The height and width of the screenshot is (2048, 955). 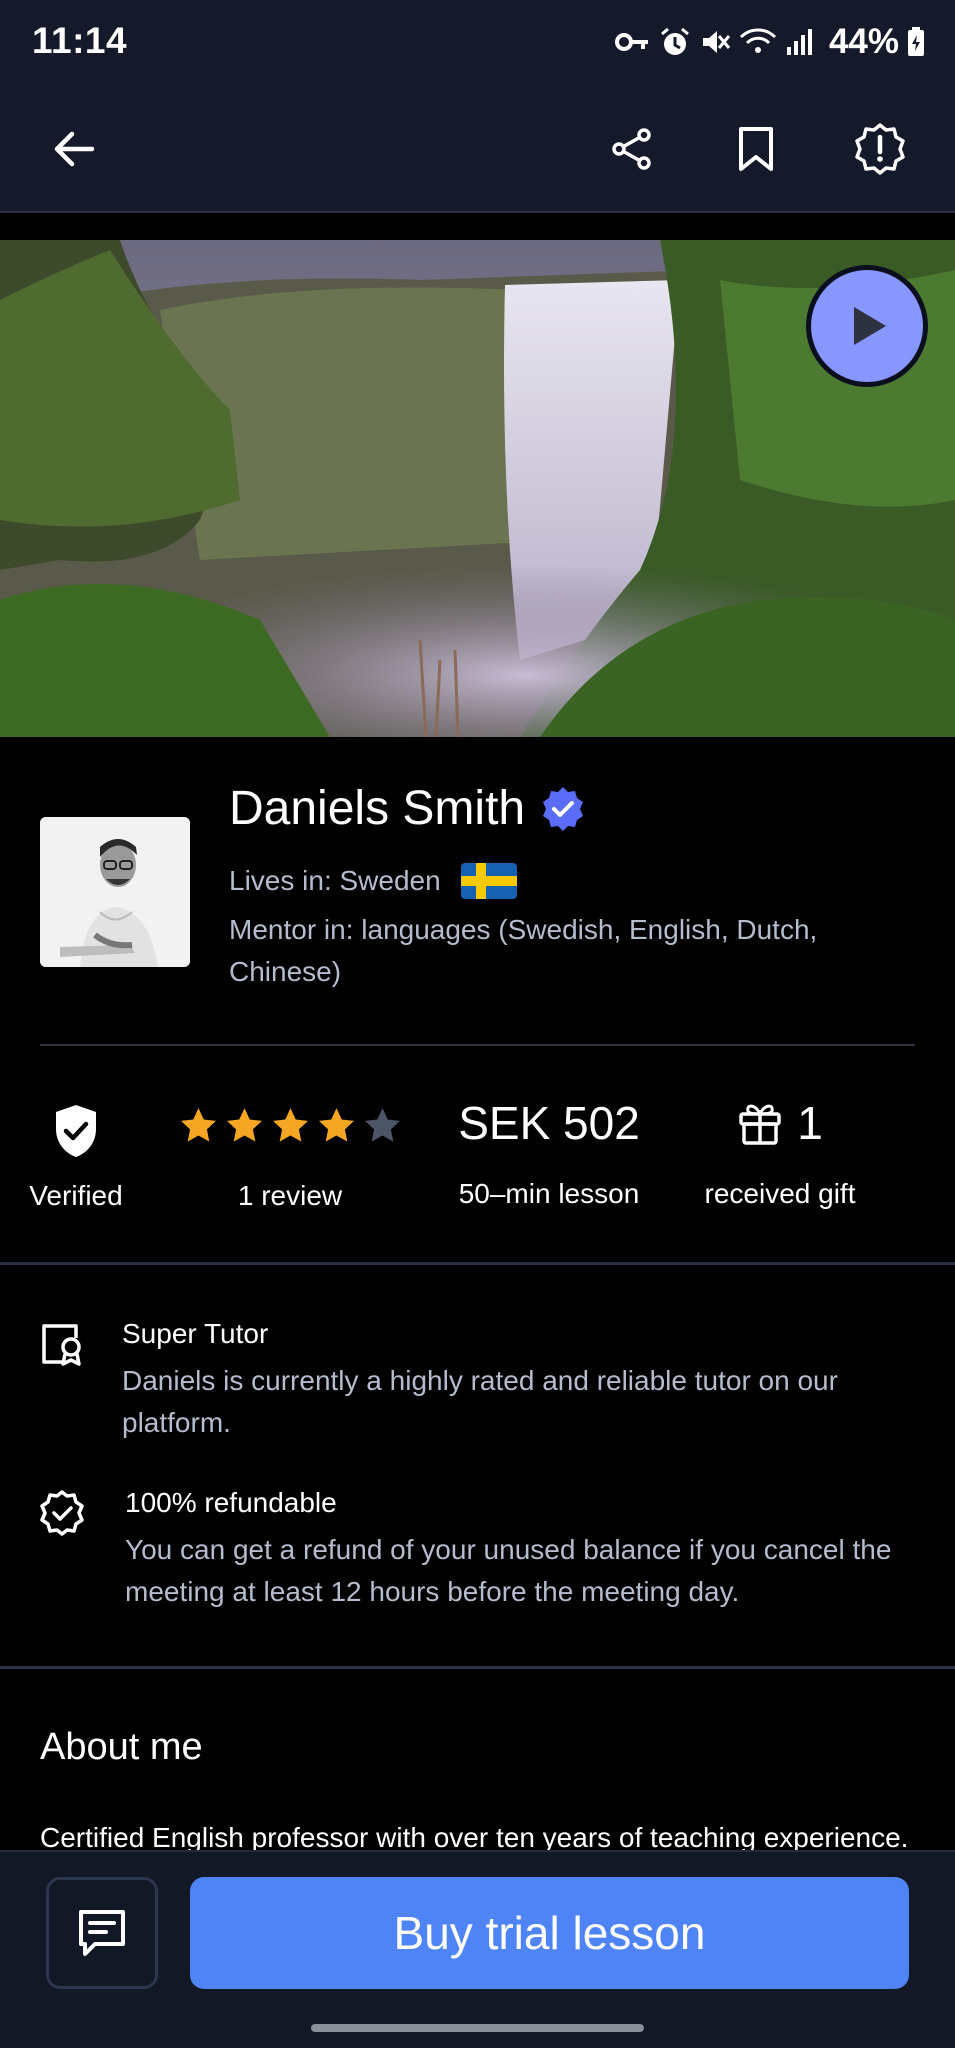 I want to click on name-row: Daniels Smith, so click(x=408, y=808).